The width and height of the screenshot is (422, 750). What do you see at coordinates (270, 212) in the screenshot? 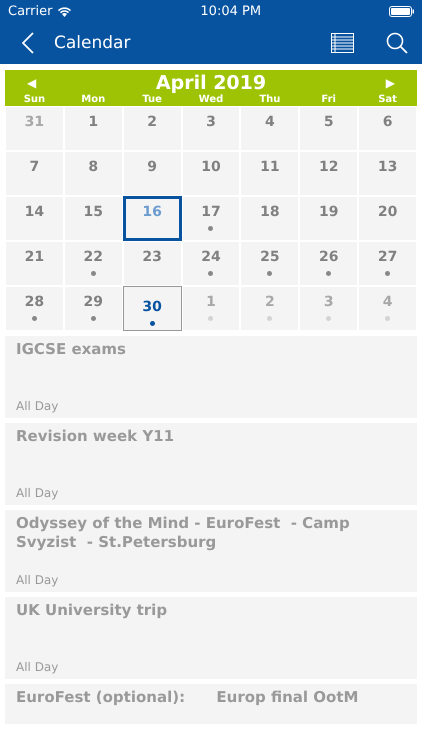
I see `day-number: 18` at bounding box center [270, 212].